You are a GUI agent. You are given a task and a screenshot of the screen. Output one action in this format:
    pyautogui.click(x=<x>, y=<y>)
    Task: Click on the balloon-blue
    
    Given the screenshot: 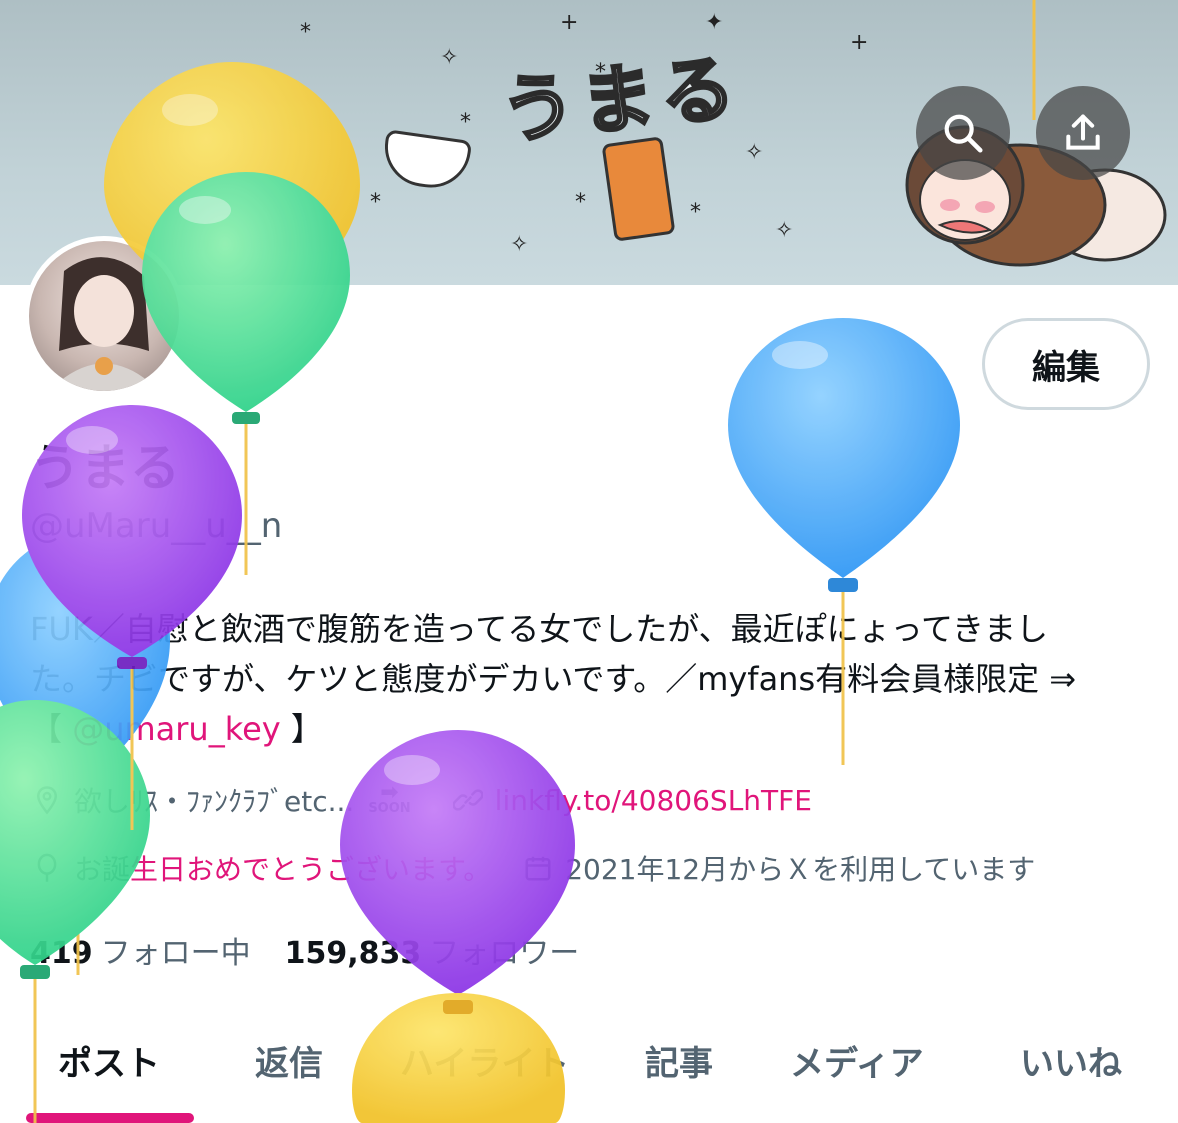 What is the action you would take?
    pyautogui.click(x=85, y=755)
    